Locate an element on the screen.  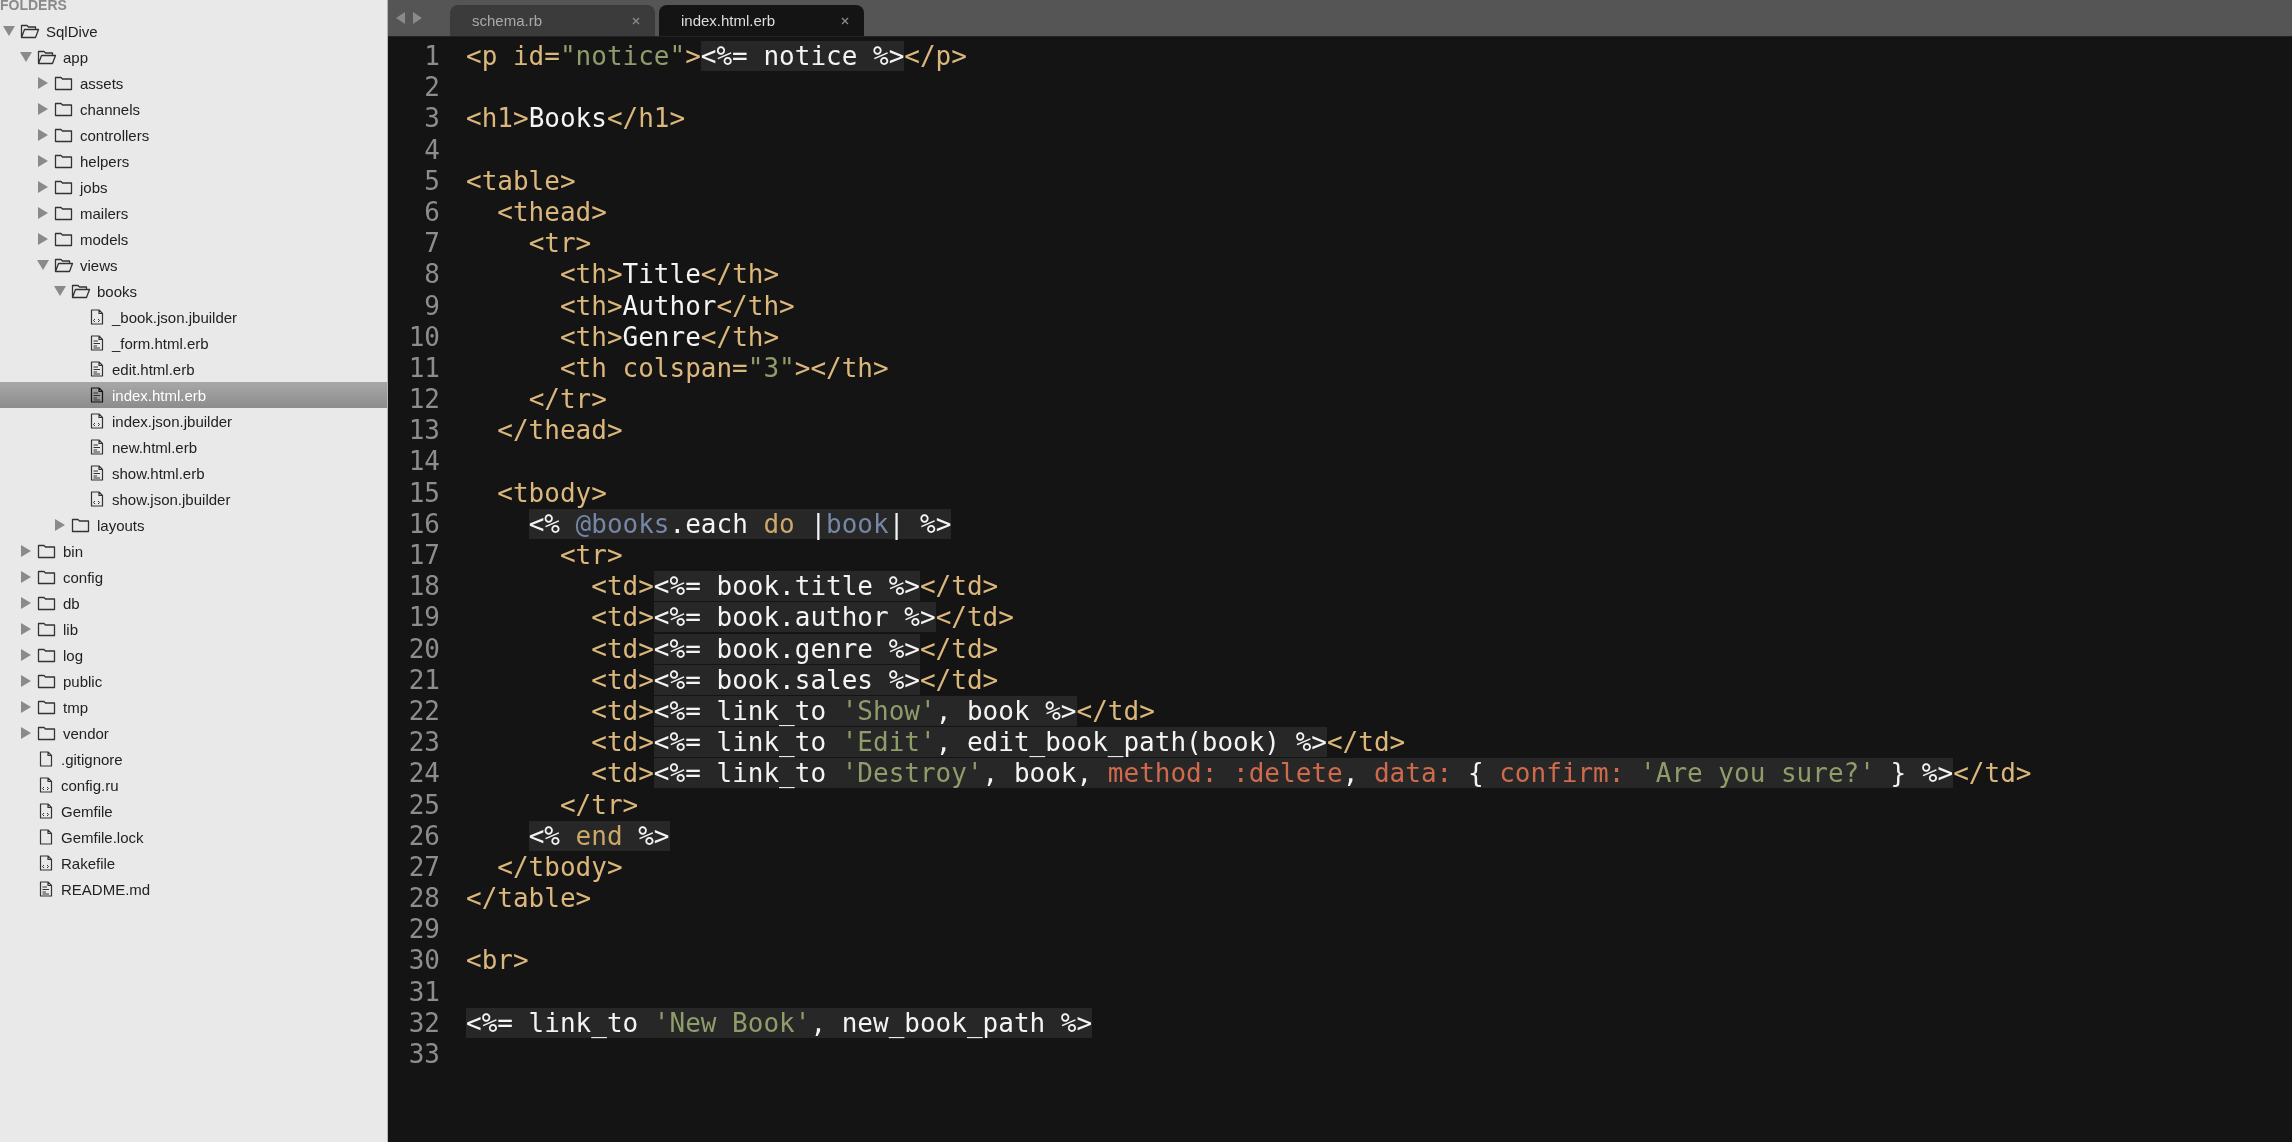
string-literal: 'Destroy' is located at coordinates (912, 773).